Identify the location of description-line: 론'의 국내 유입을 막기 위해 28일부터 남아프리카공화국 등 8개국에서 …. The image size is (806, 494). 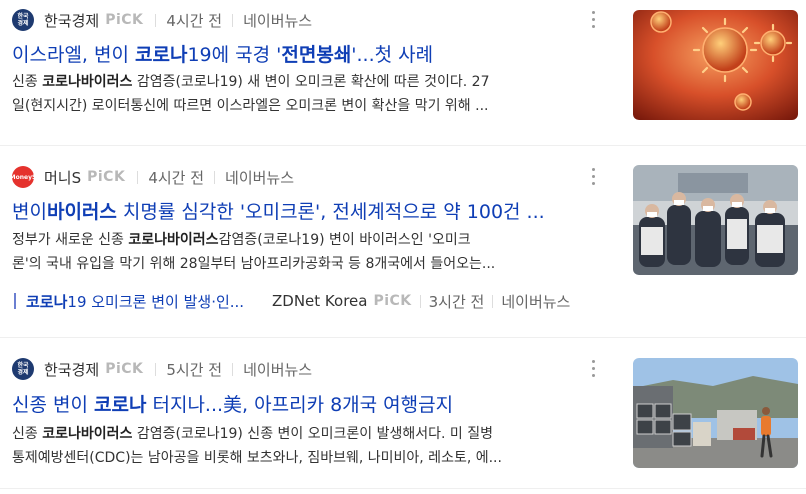
(254, 264).